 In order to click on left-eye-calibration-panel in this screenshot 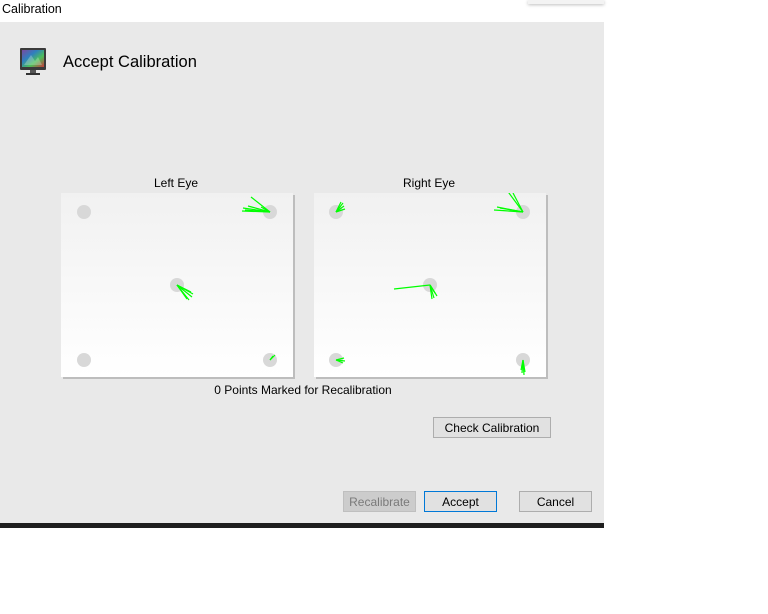, I will do `click(177, 285)`.